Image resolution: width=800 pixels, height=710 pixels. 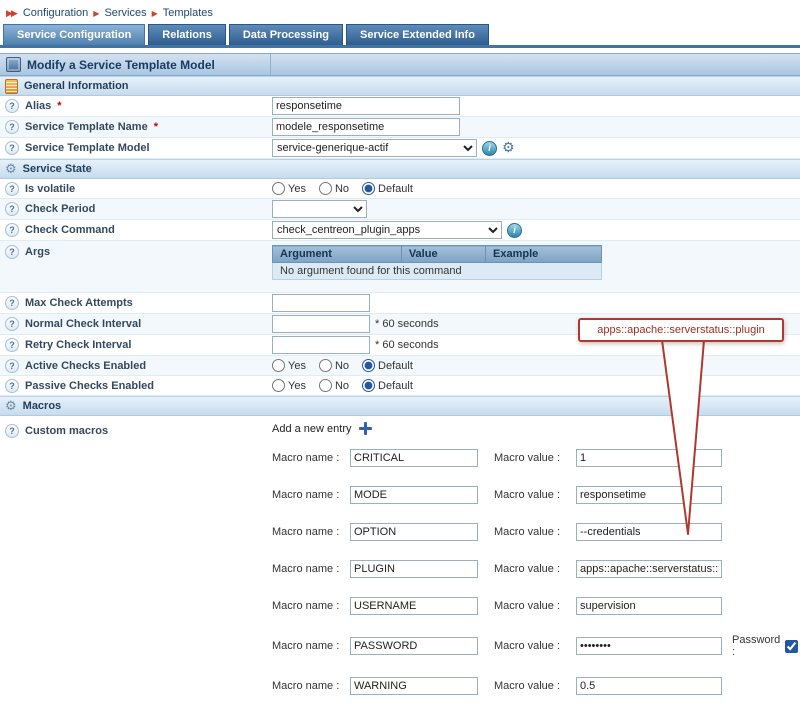 What do you see at coordinates (289, 385) in the screenshot?
I see `passive-checks-yes: Yes` at bounding box center [289, 385].